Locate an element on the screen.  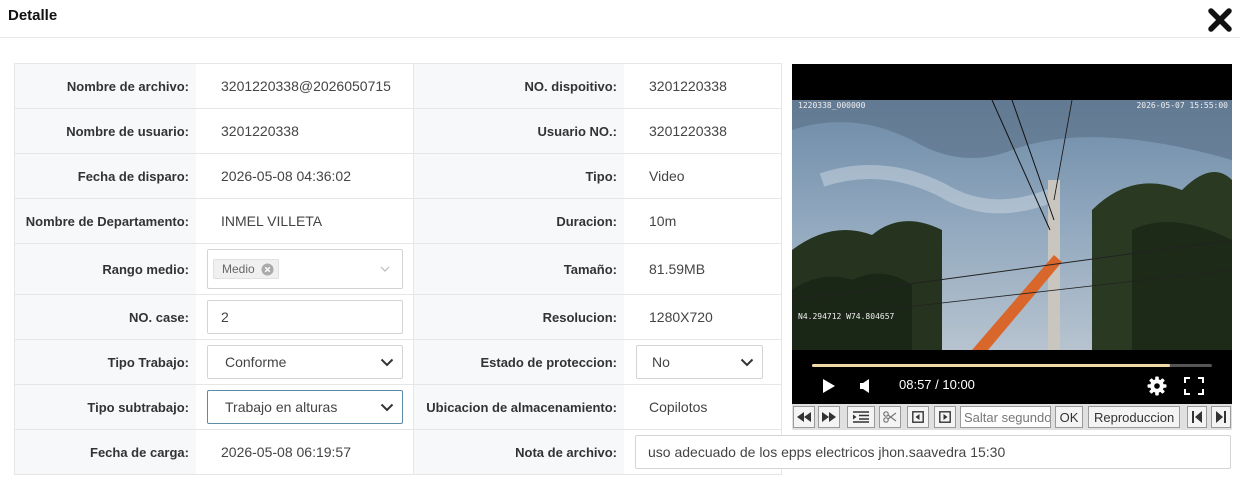
size-value: 81.59MB is located at coordinates (677, 269).